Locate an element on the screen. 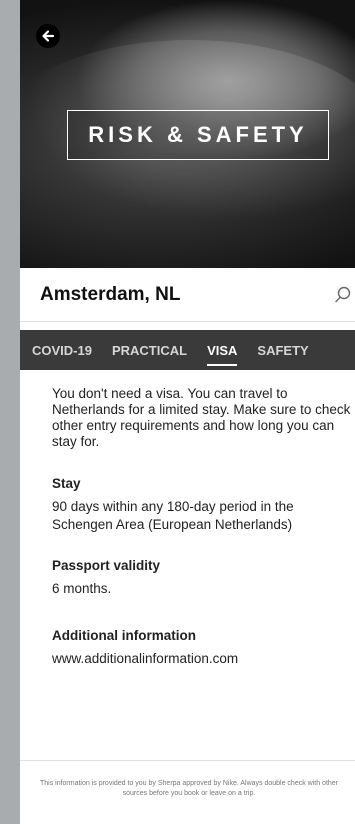 This screenshot has width=355, height=824. tab-bar: COVID-19 PRACTICAL VISA SAFETY is located at coordinates (187, 350).